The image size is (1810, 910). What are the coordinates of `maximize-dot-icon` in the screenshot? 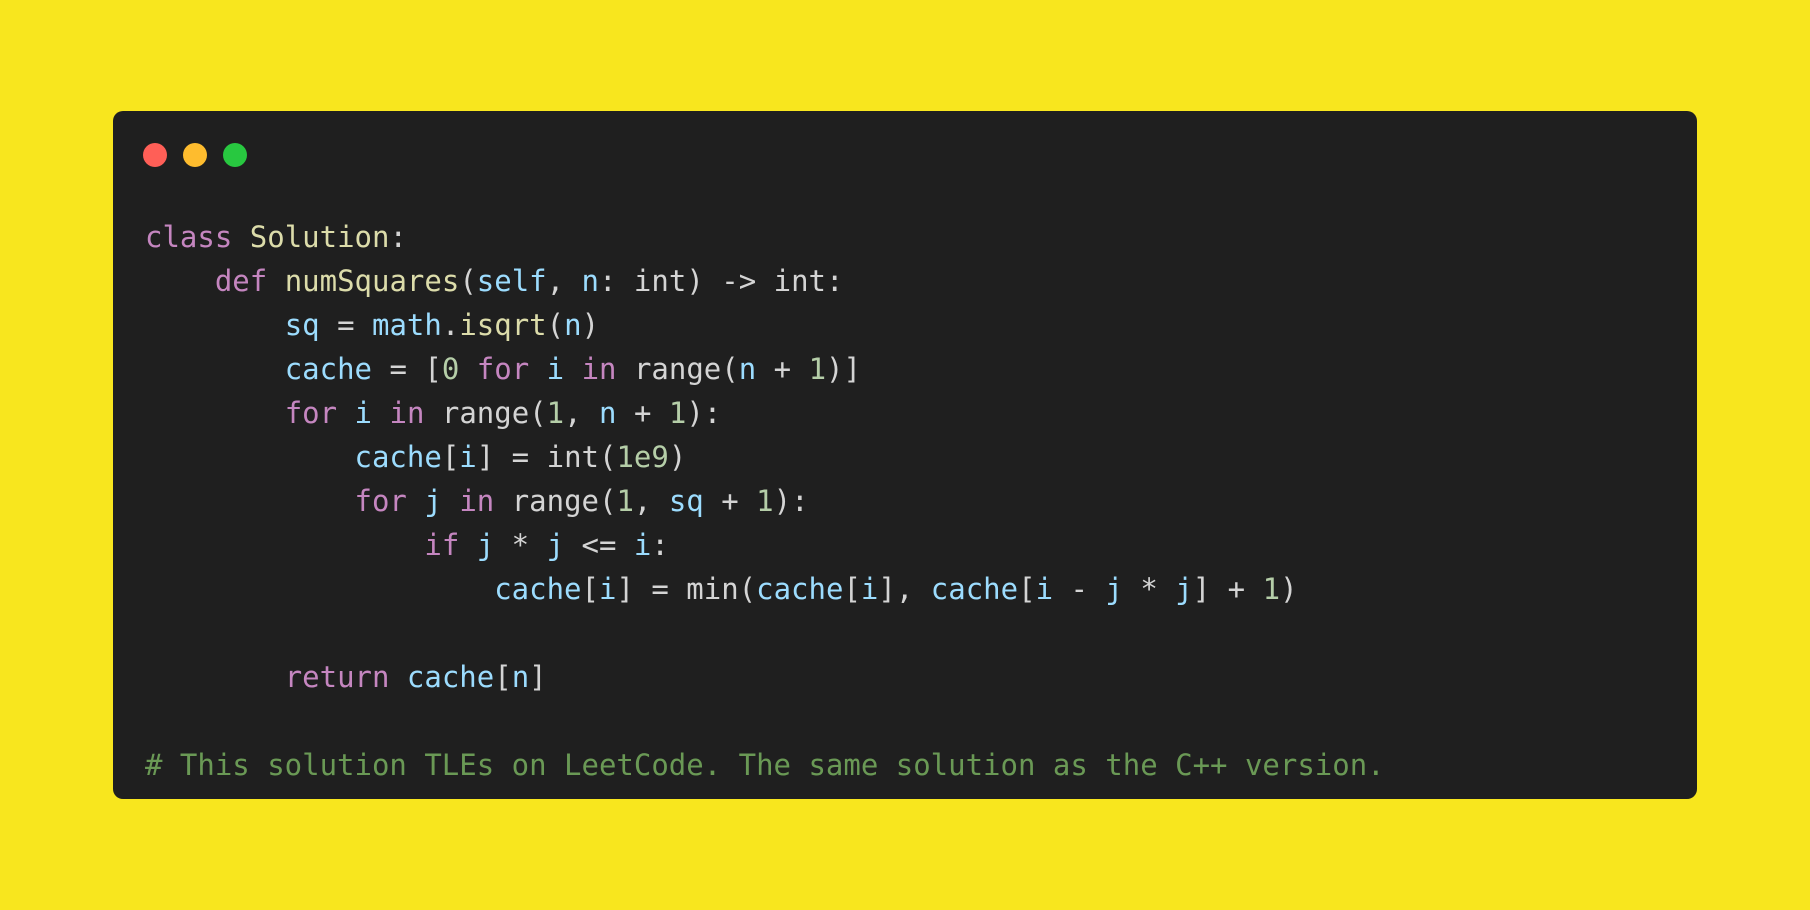 It's located at (235, 155).